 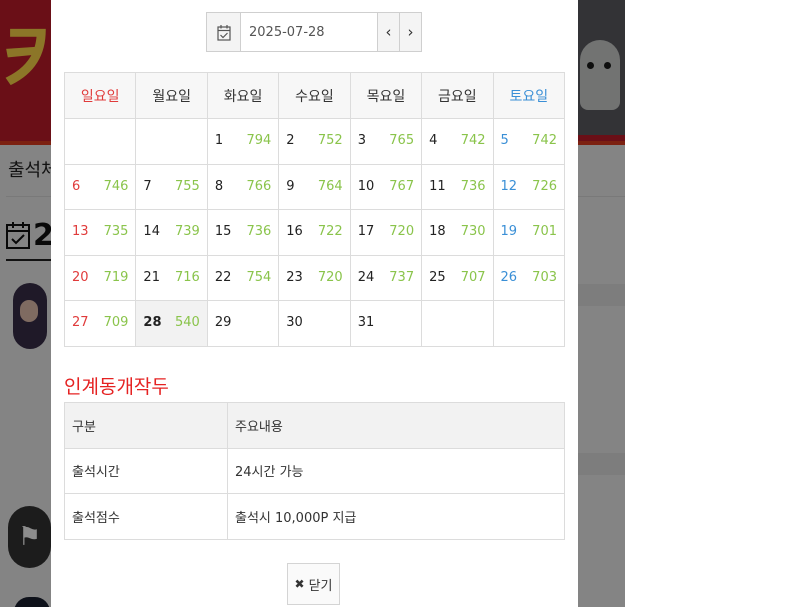 I want to click on calendar-day-cell: 25 707, so click(x=457, y=277).